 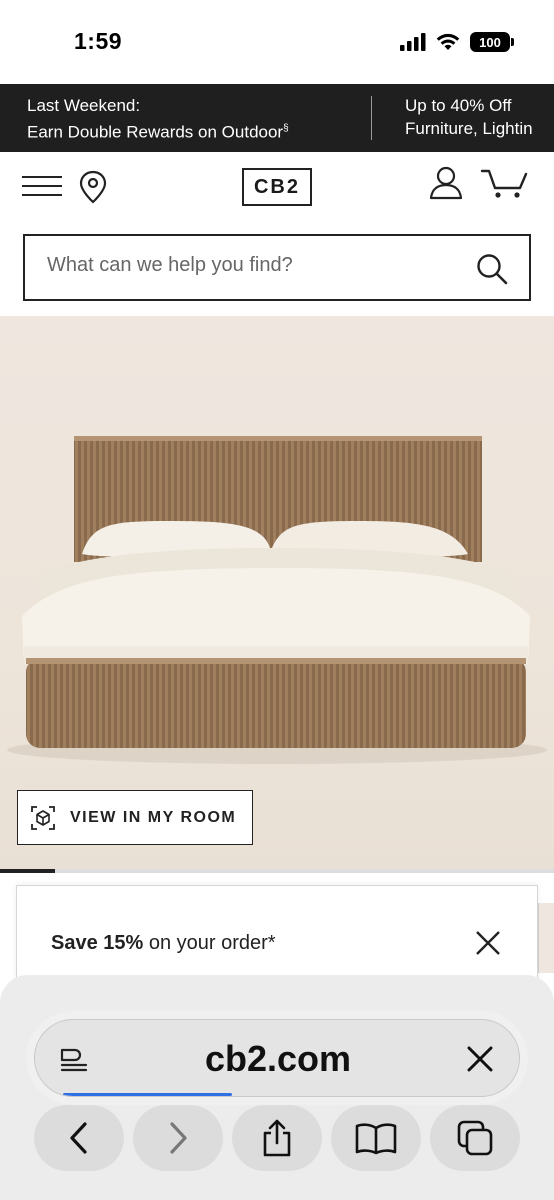 I want to click on view-in-my-room-button: VIEW IN MY ROOM, so click(x=135, y=817).